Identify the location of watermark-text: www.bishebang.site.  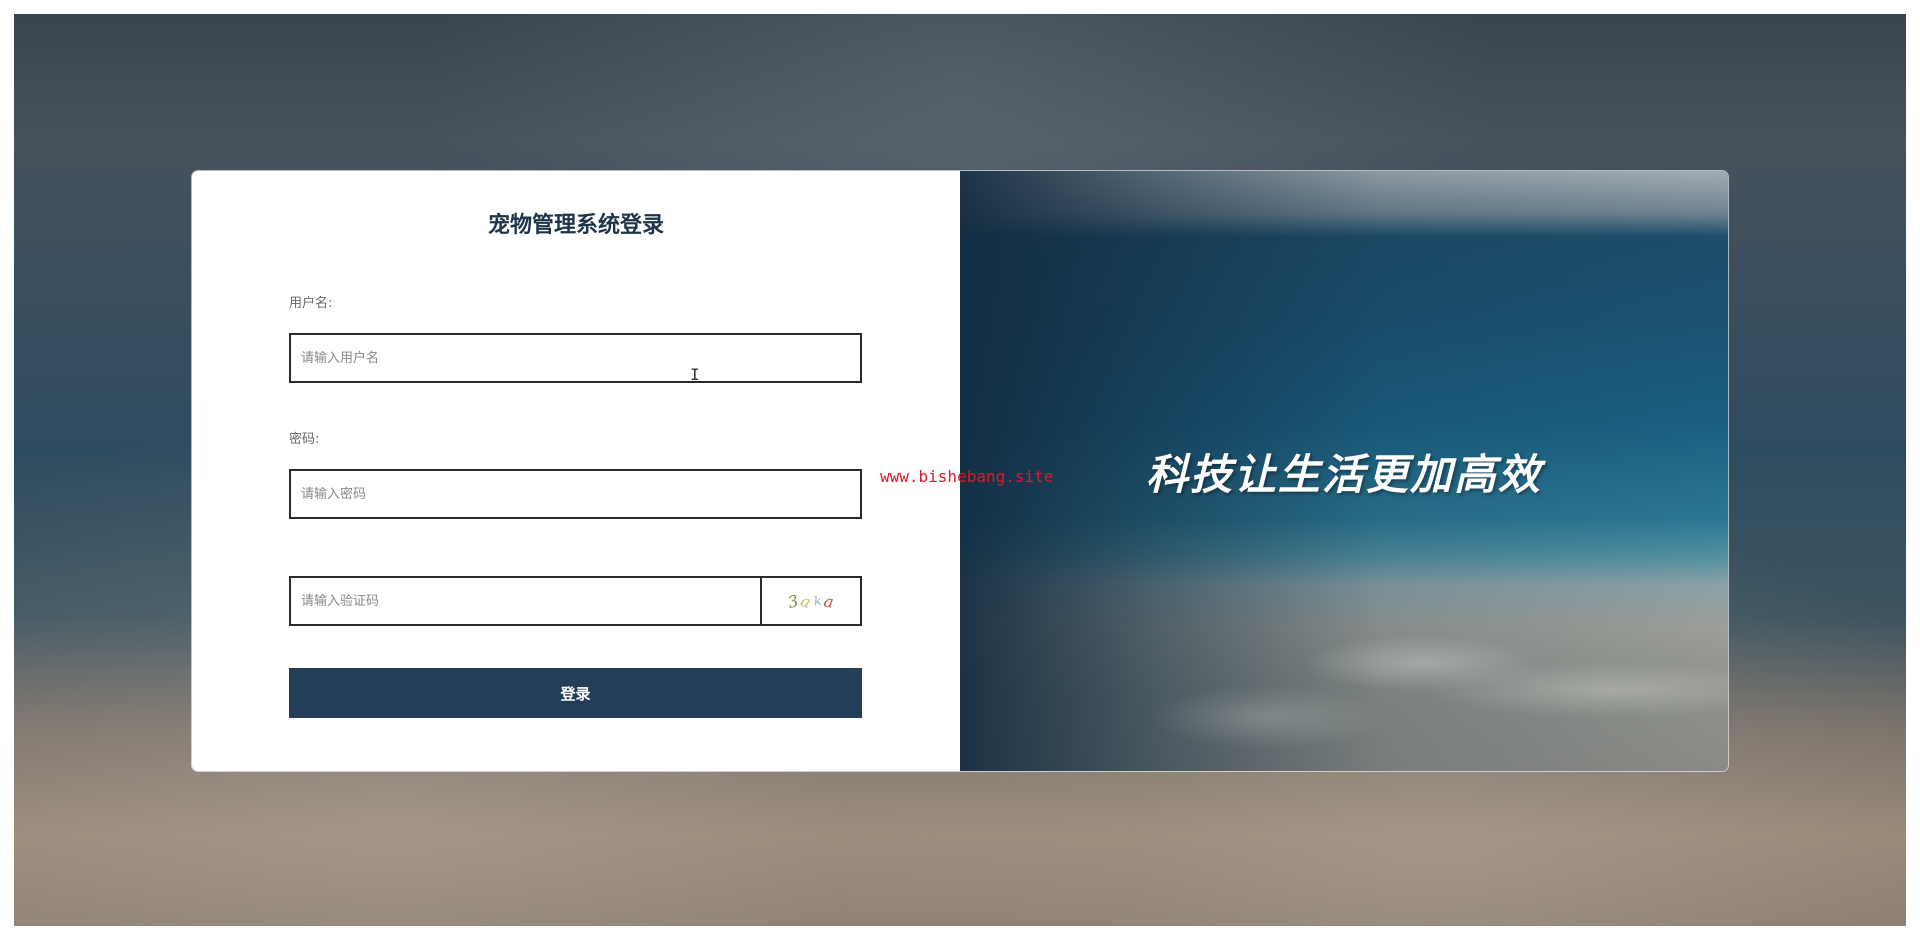
(967, 476).